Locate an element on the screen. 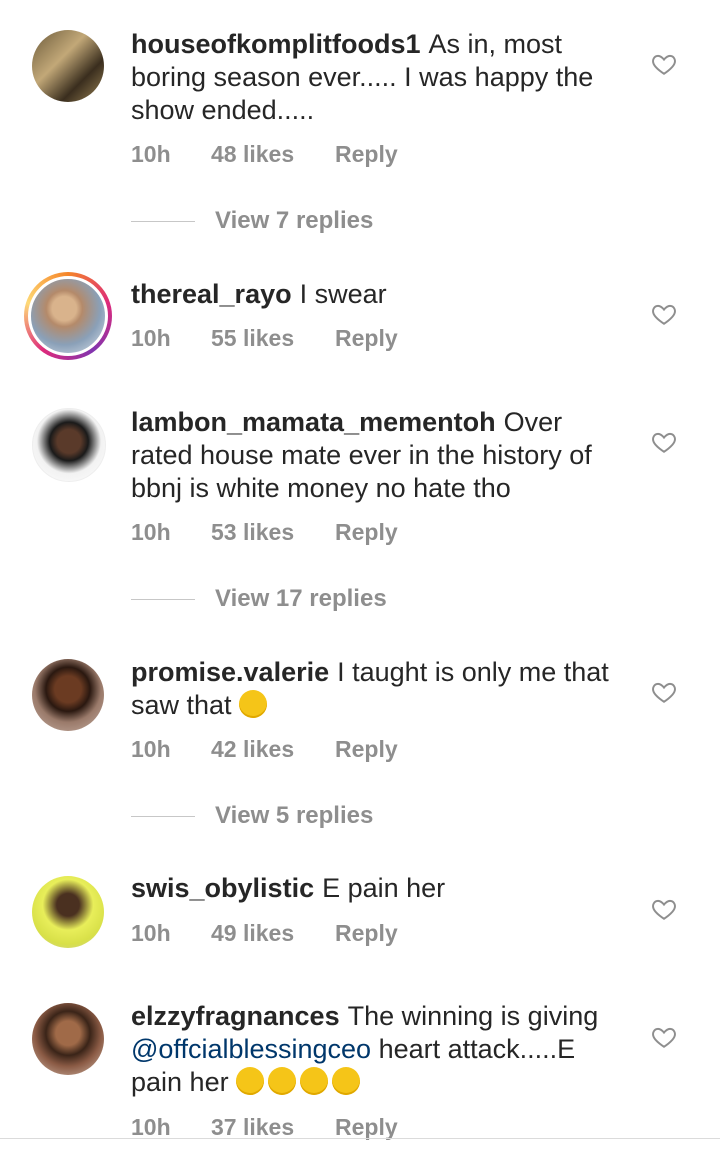  comment-username: elzzyfragnances is located at coordinates (235, 1016).